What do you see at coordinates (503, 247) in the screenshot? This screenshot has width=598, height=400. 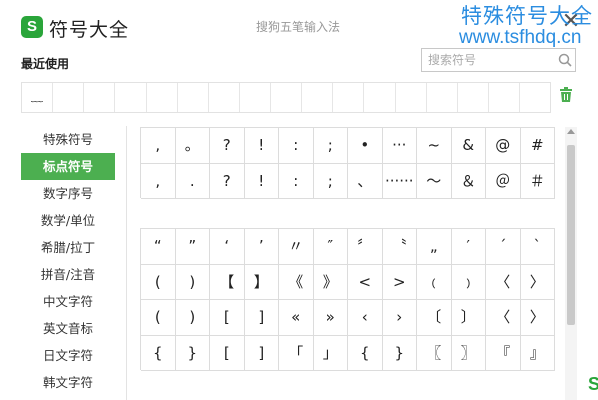 I see `symbol-cell: ˊ` at bounding box center [503, 247].